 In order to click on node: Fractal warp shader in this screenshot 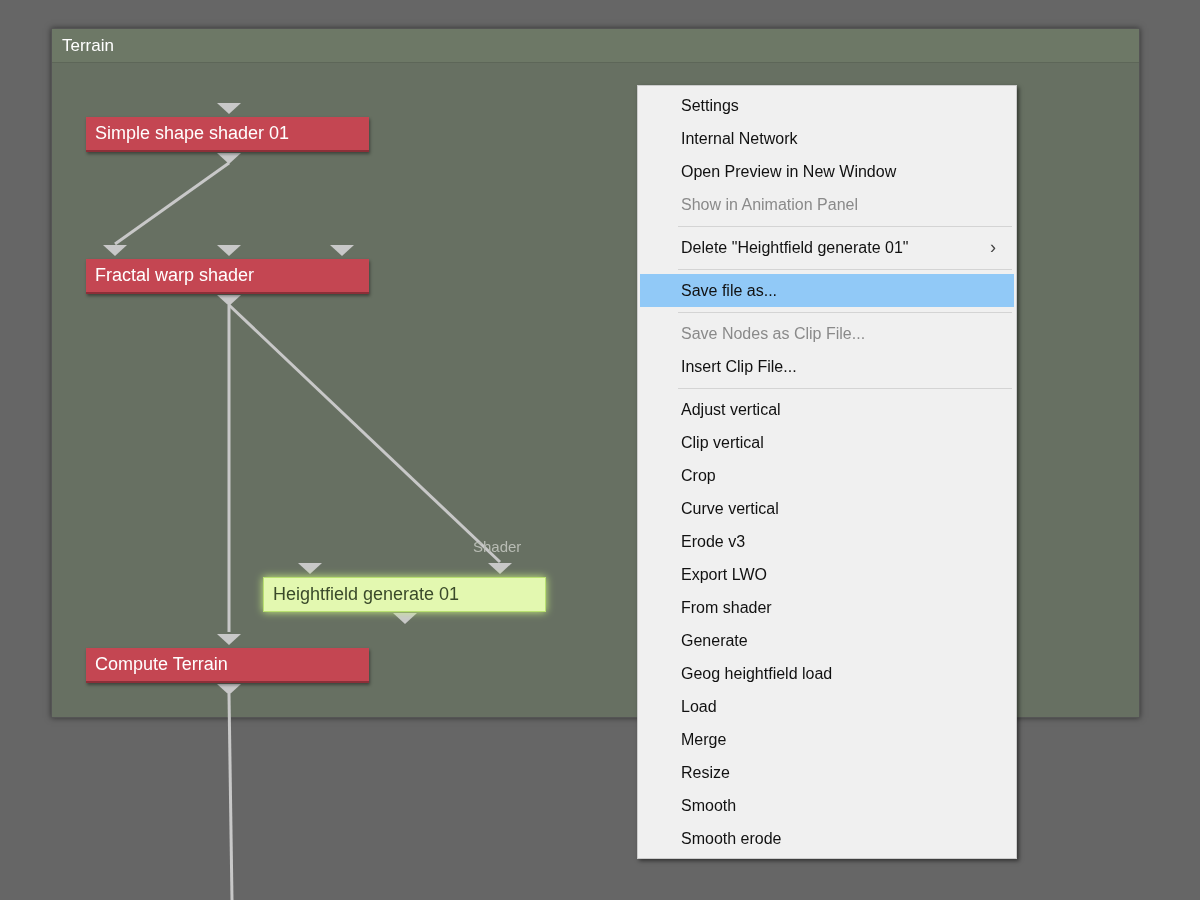, I will do `click(227, 276)`.